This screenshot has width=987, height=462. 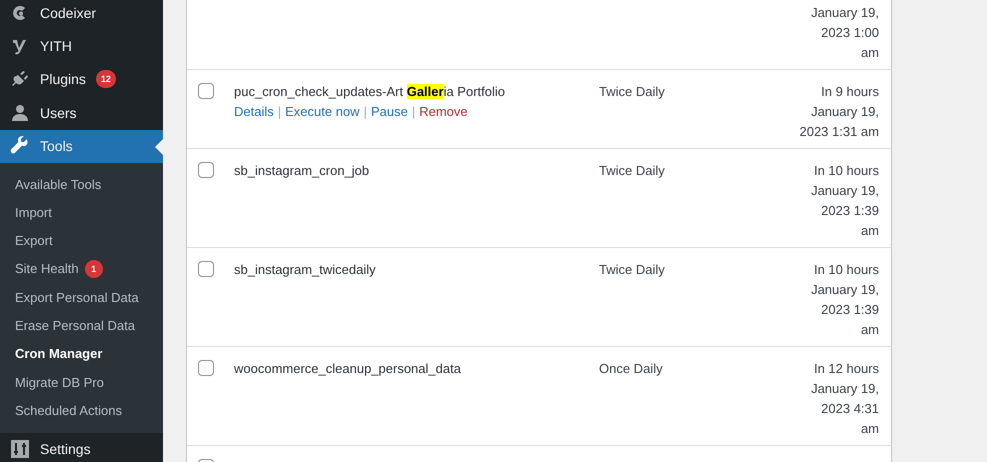 I want to click on submenu-label: Scheduled Actions, so click(x=68, y=410).